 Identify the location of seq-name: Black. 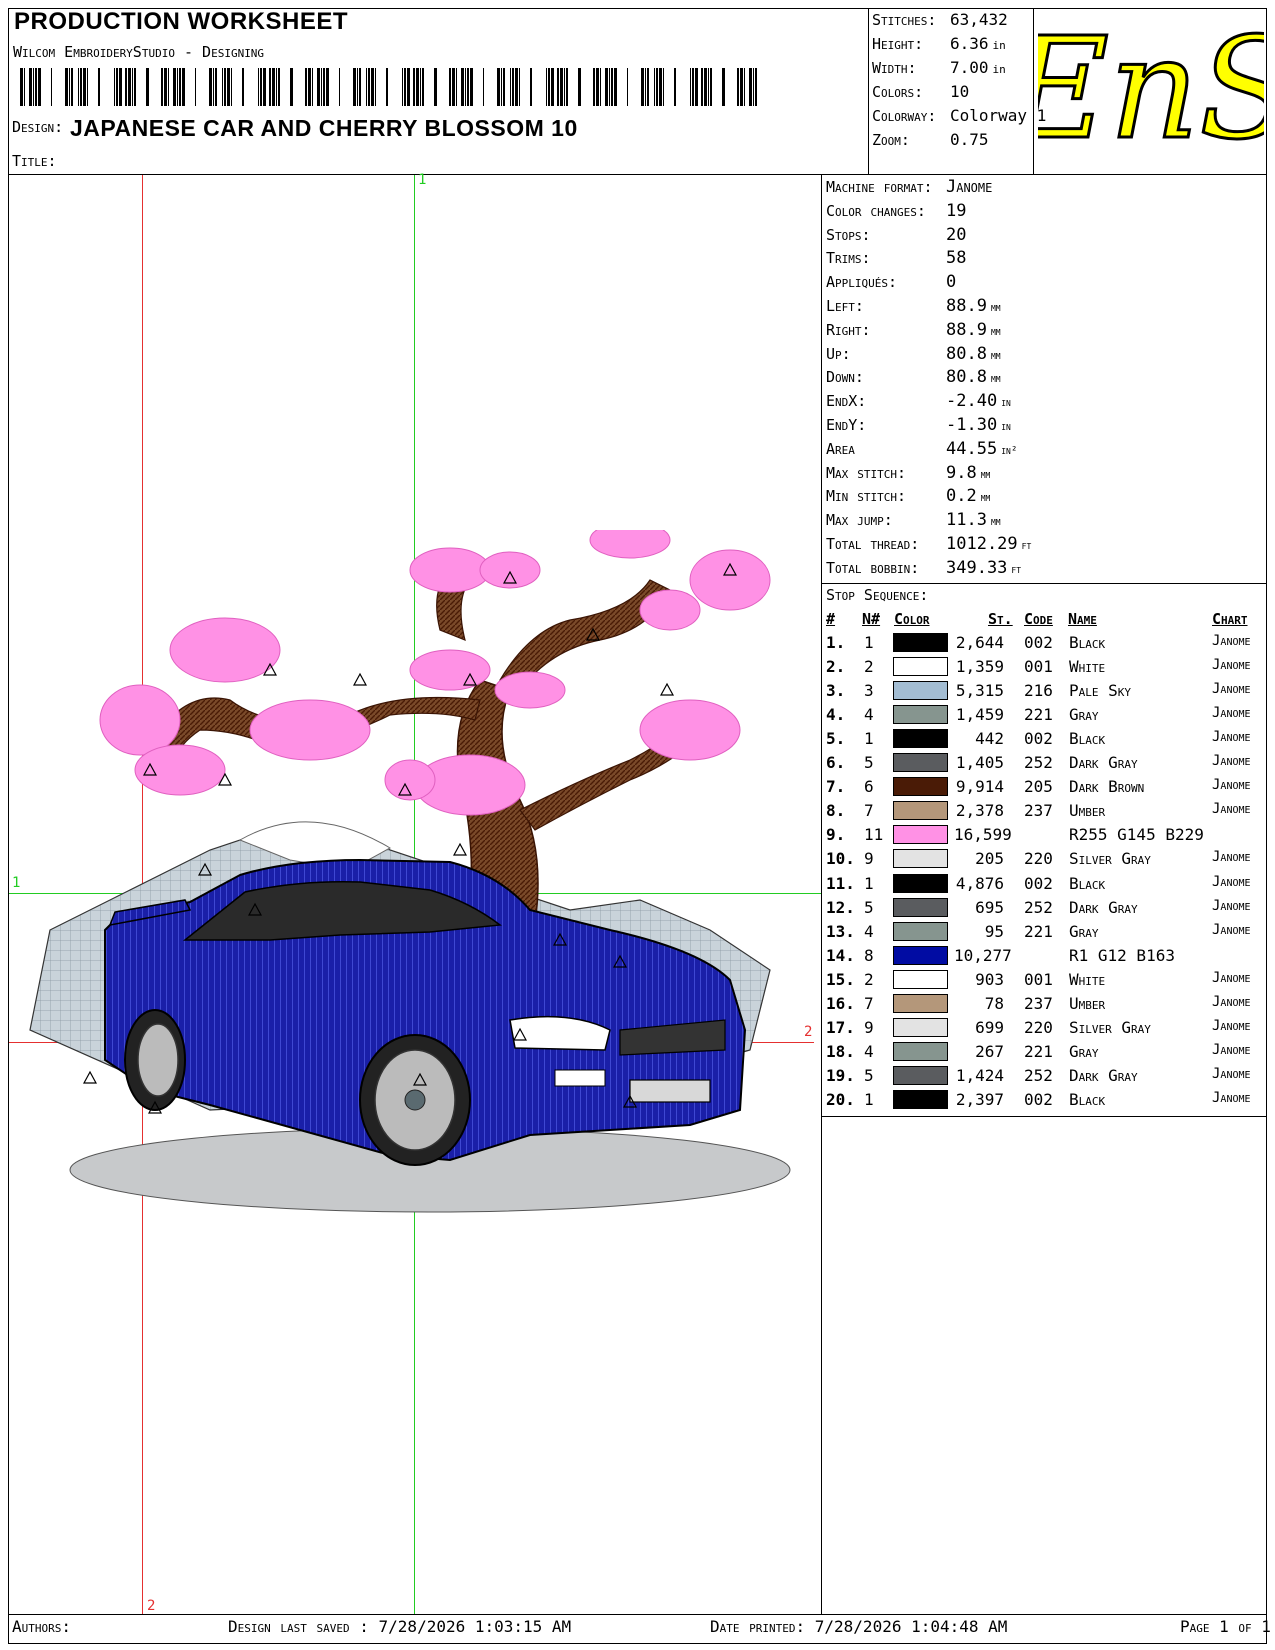
(1087, 739).